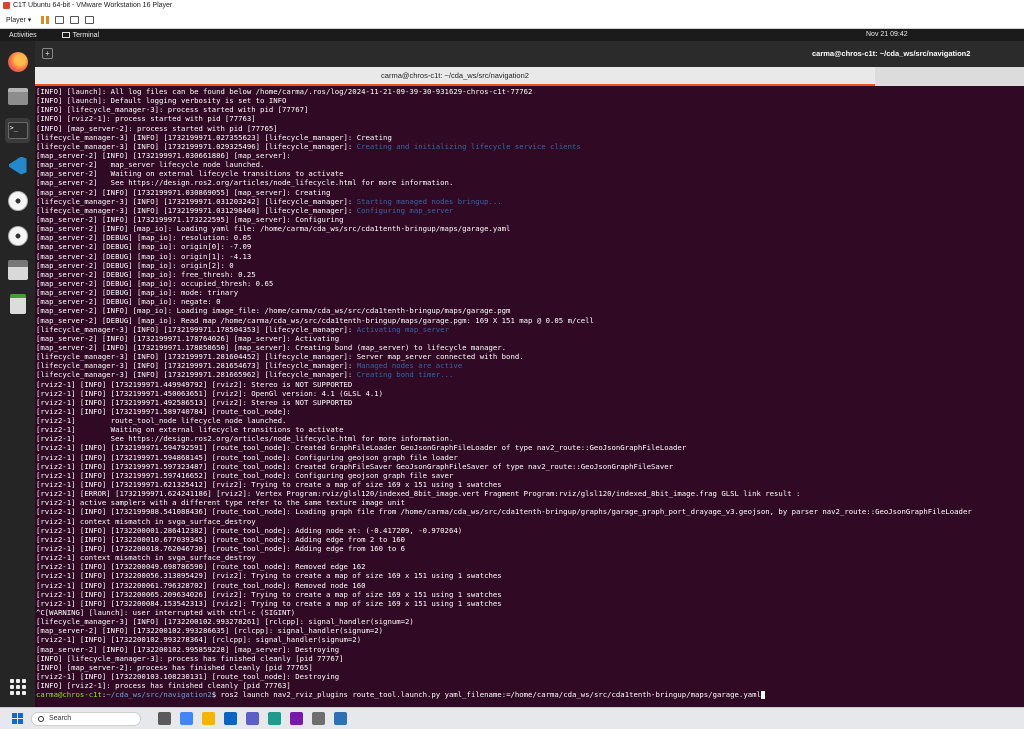  Describe the element at coordinates (887, 34) in the screenshot. I see `clock: Nov 21 09:42` at that location.